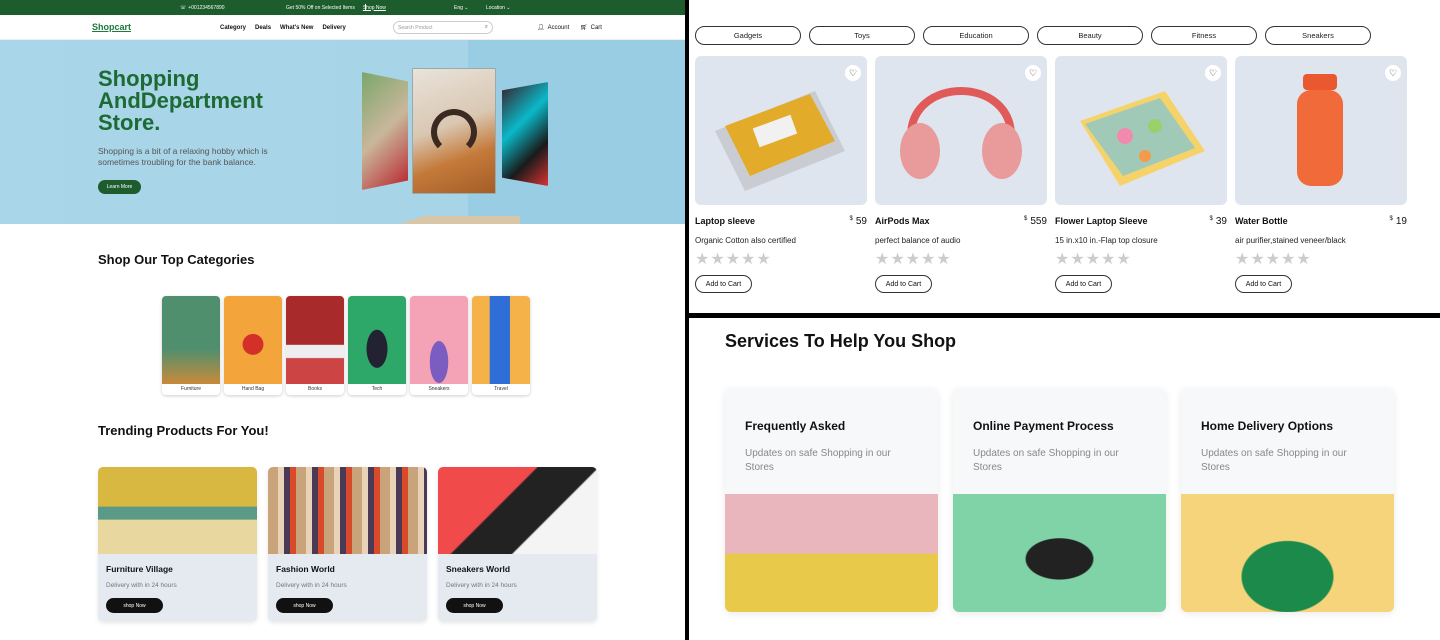 The image size is (1440, 640). Describe the element at coordinates (183, 7) in the screenshot. I see `phone-icon: ☏` at that location.